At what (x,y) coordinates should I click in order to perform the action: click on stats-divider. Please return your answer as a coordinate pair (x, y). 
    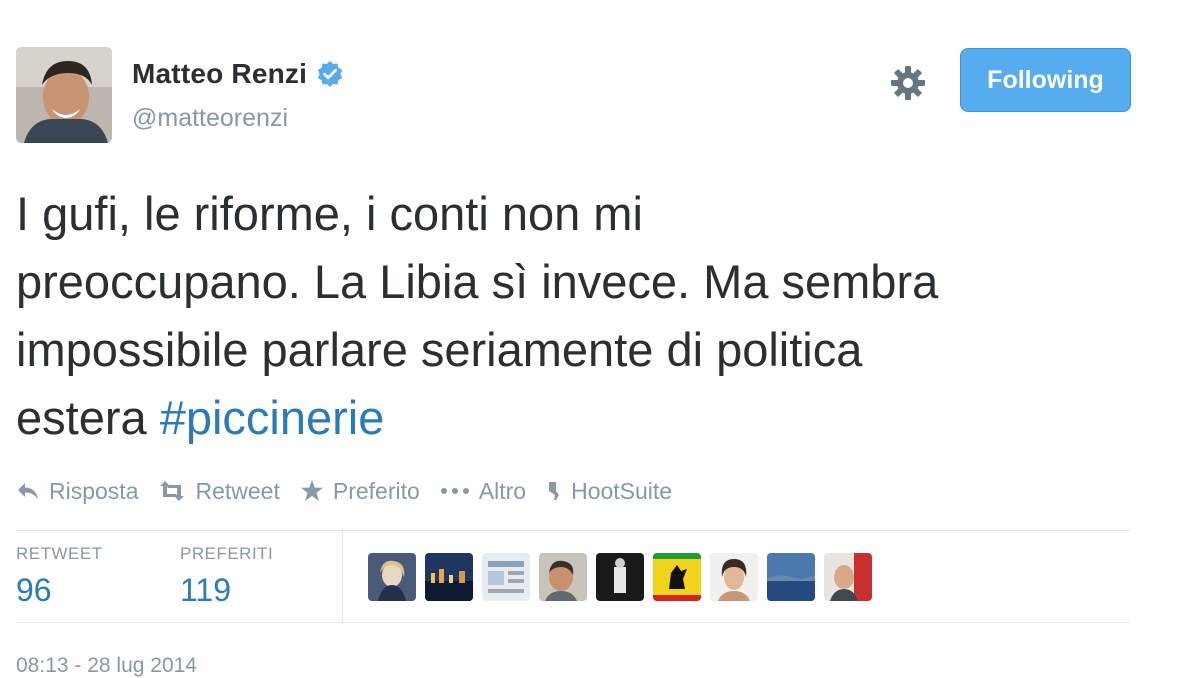
    Looking at the image, I should click on (342, 576).